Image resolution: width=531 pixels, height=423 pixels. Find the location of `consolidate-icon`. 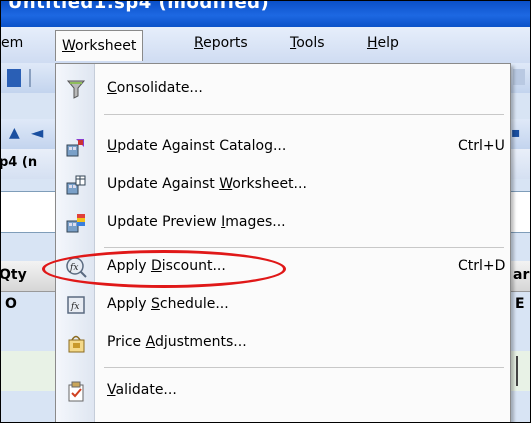

consolidate-icon is located at coordinates (76, 89).